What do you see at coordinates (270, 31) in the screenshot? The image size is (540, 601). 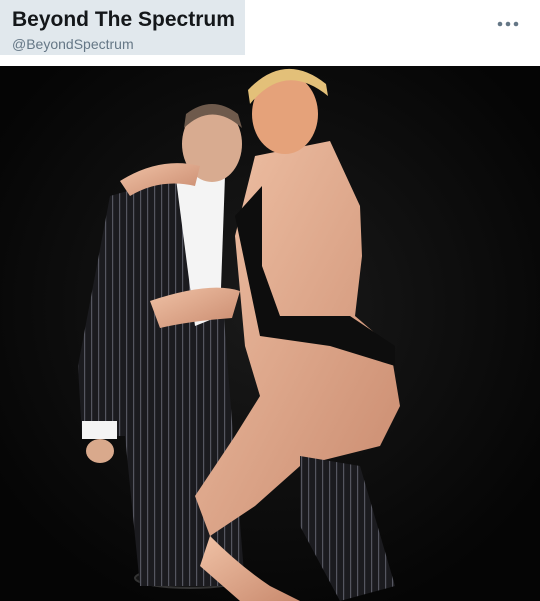 I see `tweet-header: Beyond The Spectrum @BeyondSpectrum` at bounding box center [270, 31].